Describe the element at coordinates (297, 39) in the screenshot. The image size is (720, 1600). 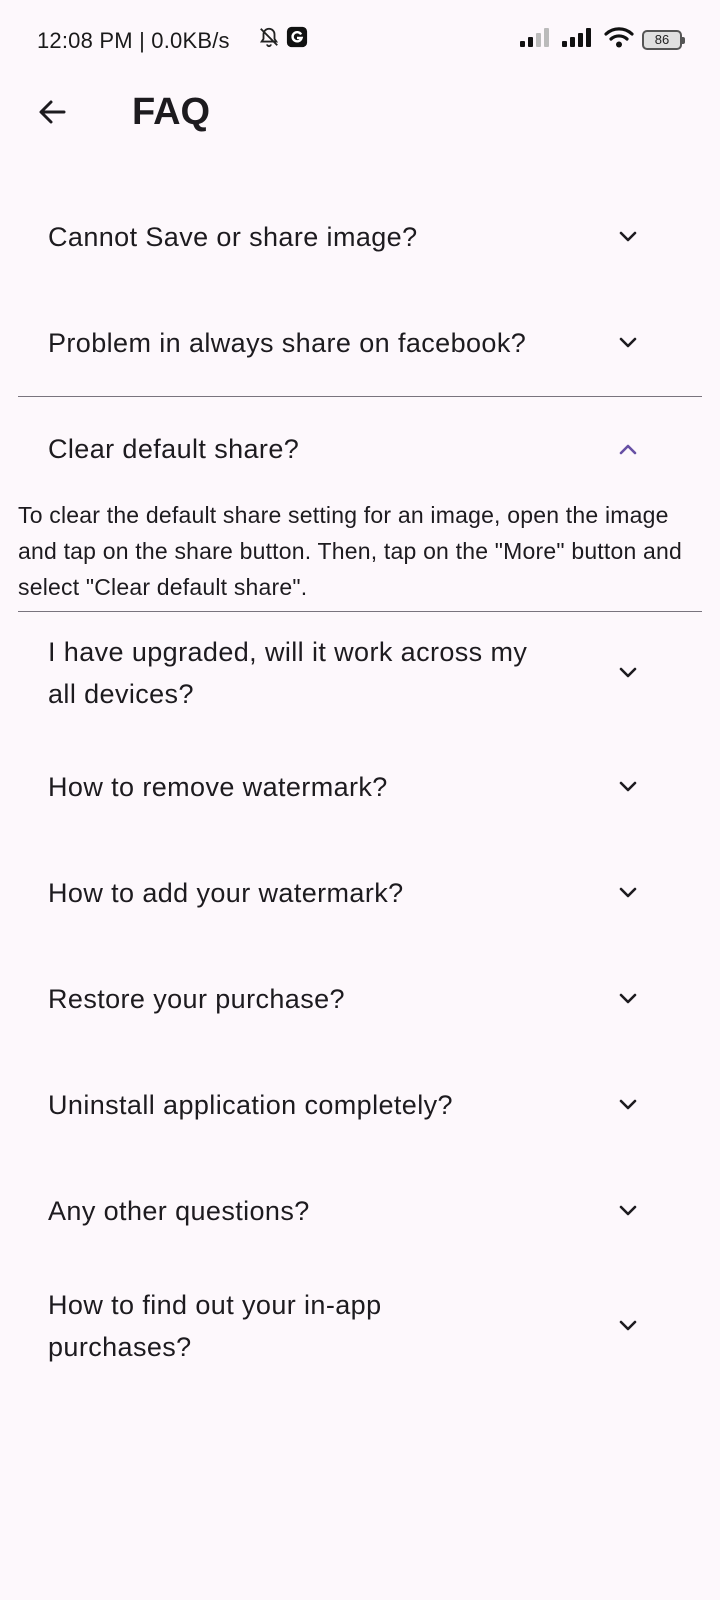
I see `g-icon` at that location.